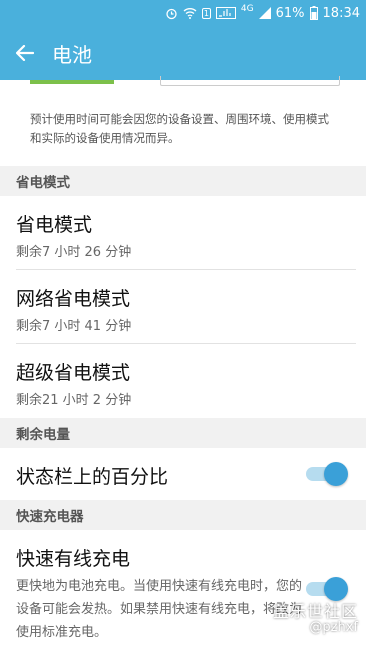  Describe the element at coordinates (336, 474) in the screenshot. I see `toggle-knob` at that location.